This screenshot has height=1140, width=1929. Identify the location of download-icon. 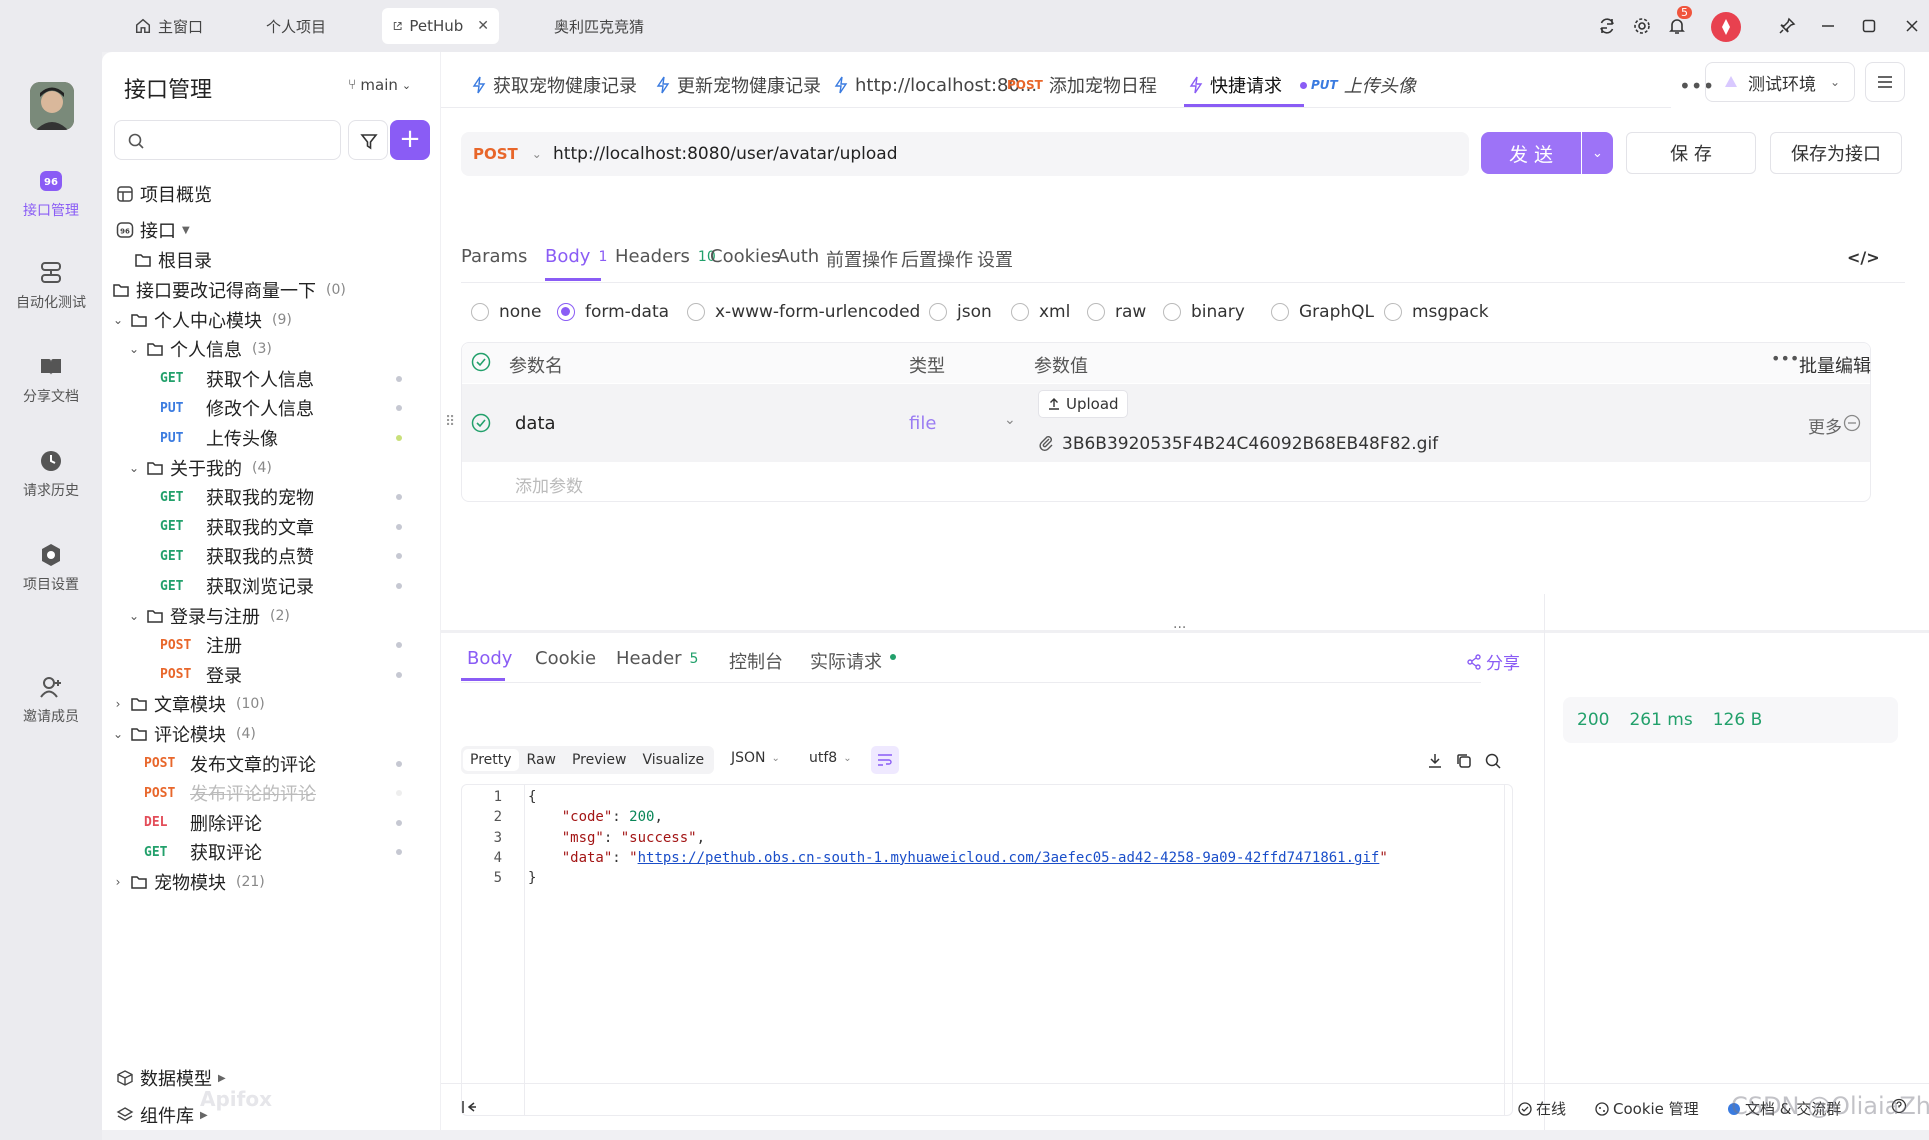
(1435, 761).